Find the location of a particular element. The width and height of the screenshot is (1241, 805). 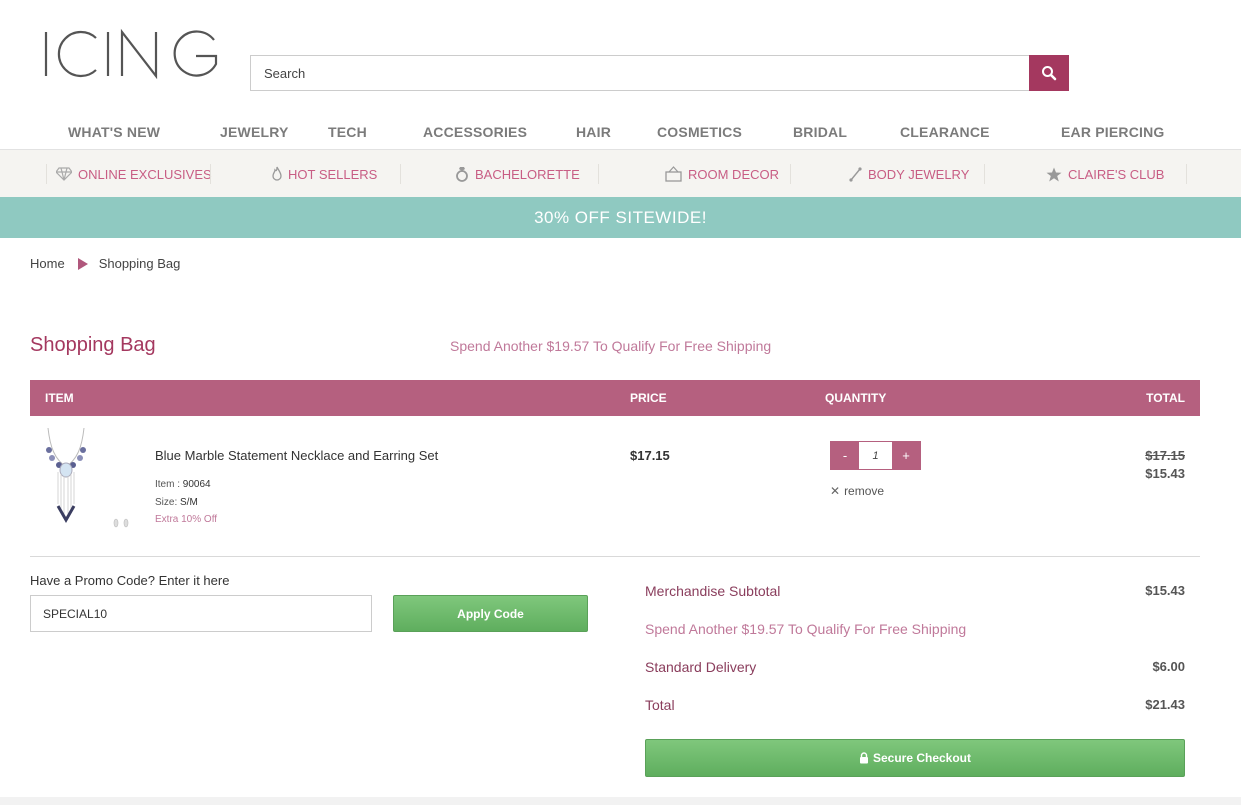

subnav-hot-sellers: HOT SELLERS is located at coordinates (324, 174).